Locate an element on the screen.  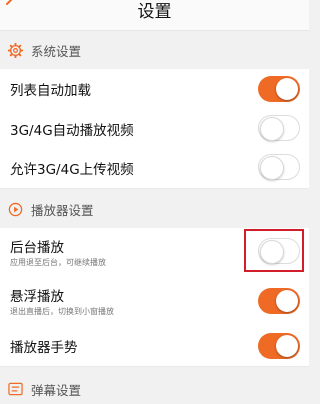
setting-label: 允许3G/4G上传视频 is located at coordinates (72, 170).